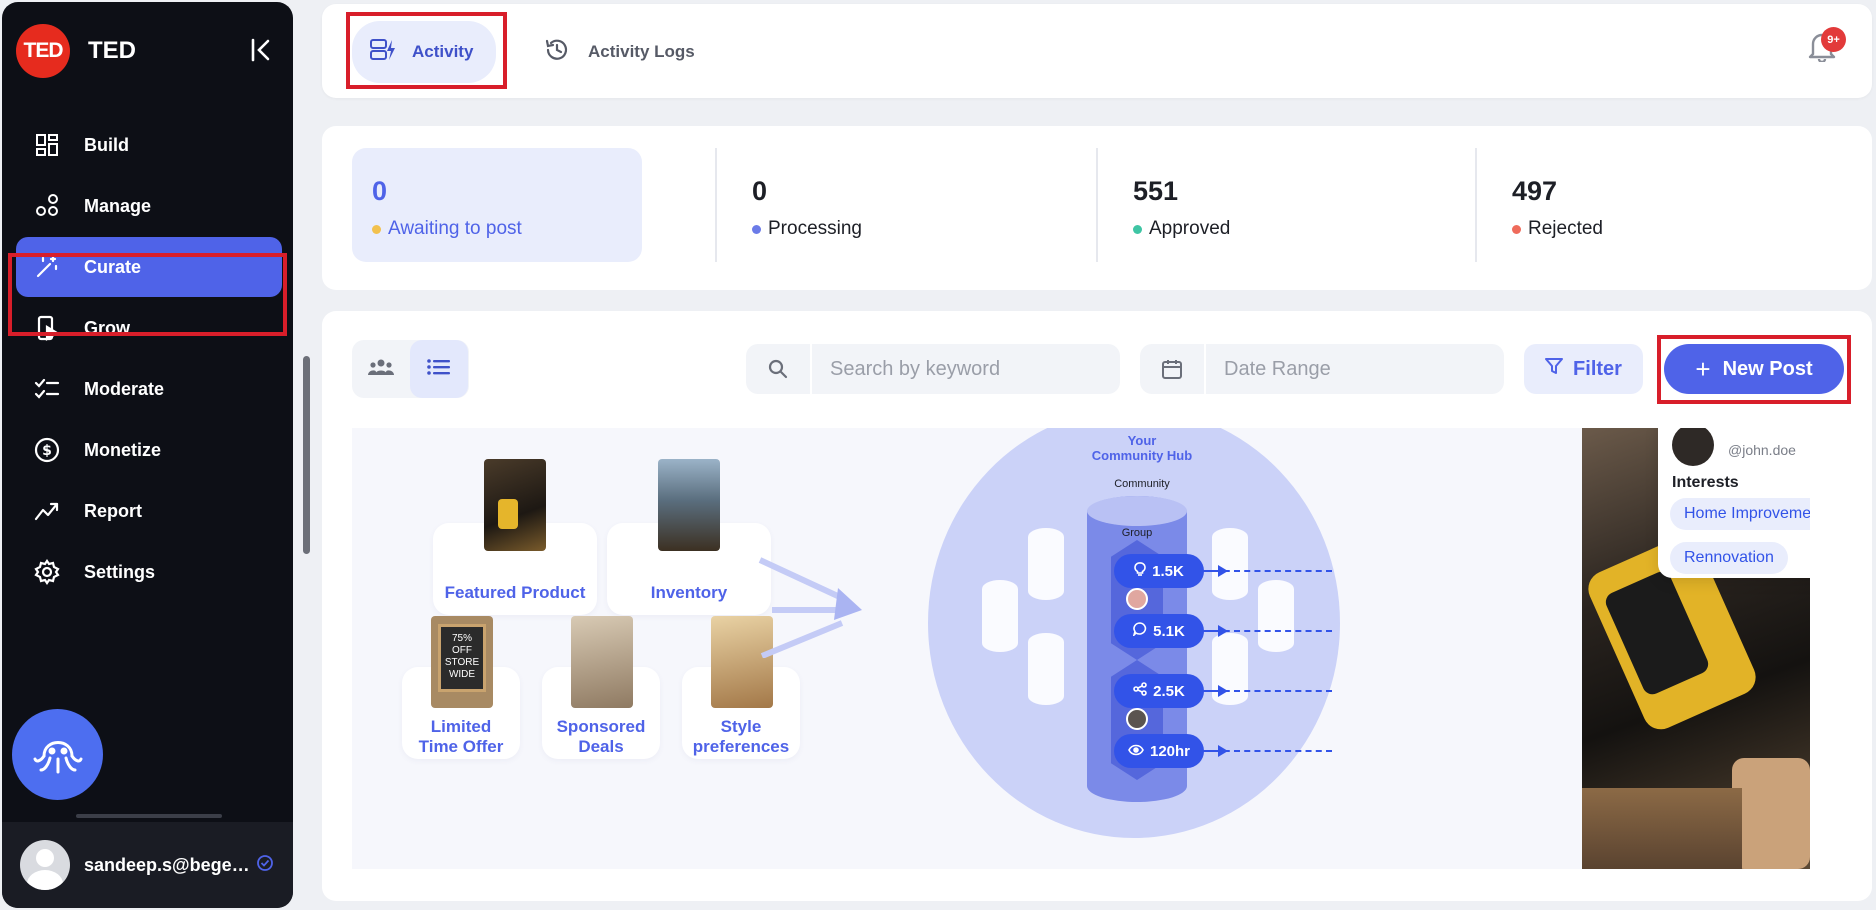  Describe the element at coordinates (113, 510) in the screenshot. I see `sidebar-item-label: Report` at that location.